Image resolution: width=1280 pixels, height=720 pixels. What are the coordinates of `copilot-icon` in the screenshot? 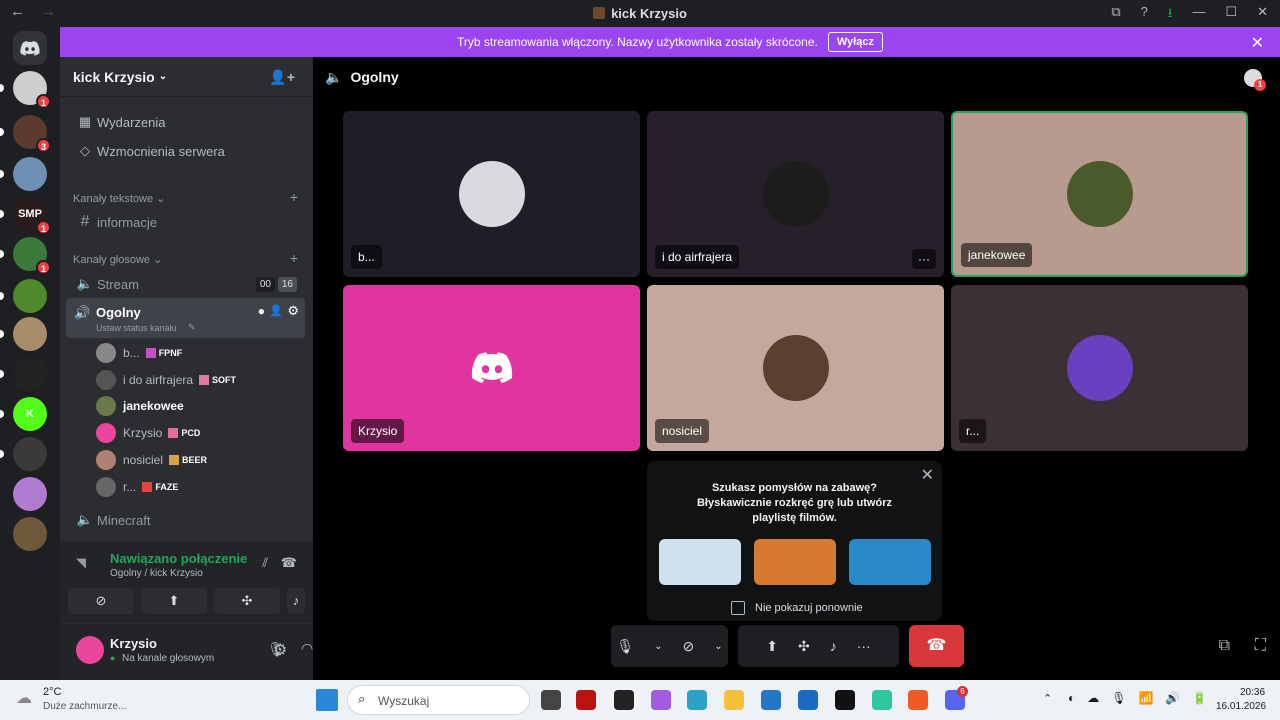 It's located at (661, 700).